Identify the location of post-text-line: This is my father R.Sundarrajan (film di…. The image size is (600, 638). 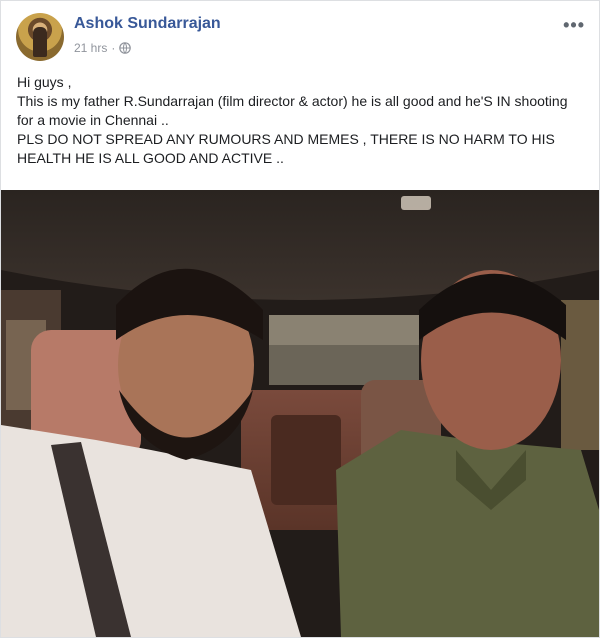
(292, 110).